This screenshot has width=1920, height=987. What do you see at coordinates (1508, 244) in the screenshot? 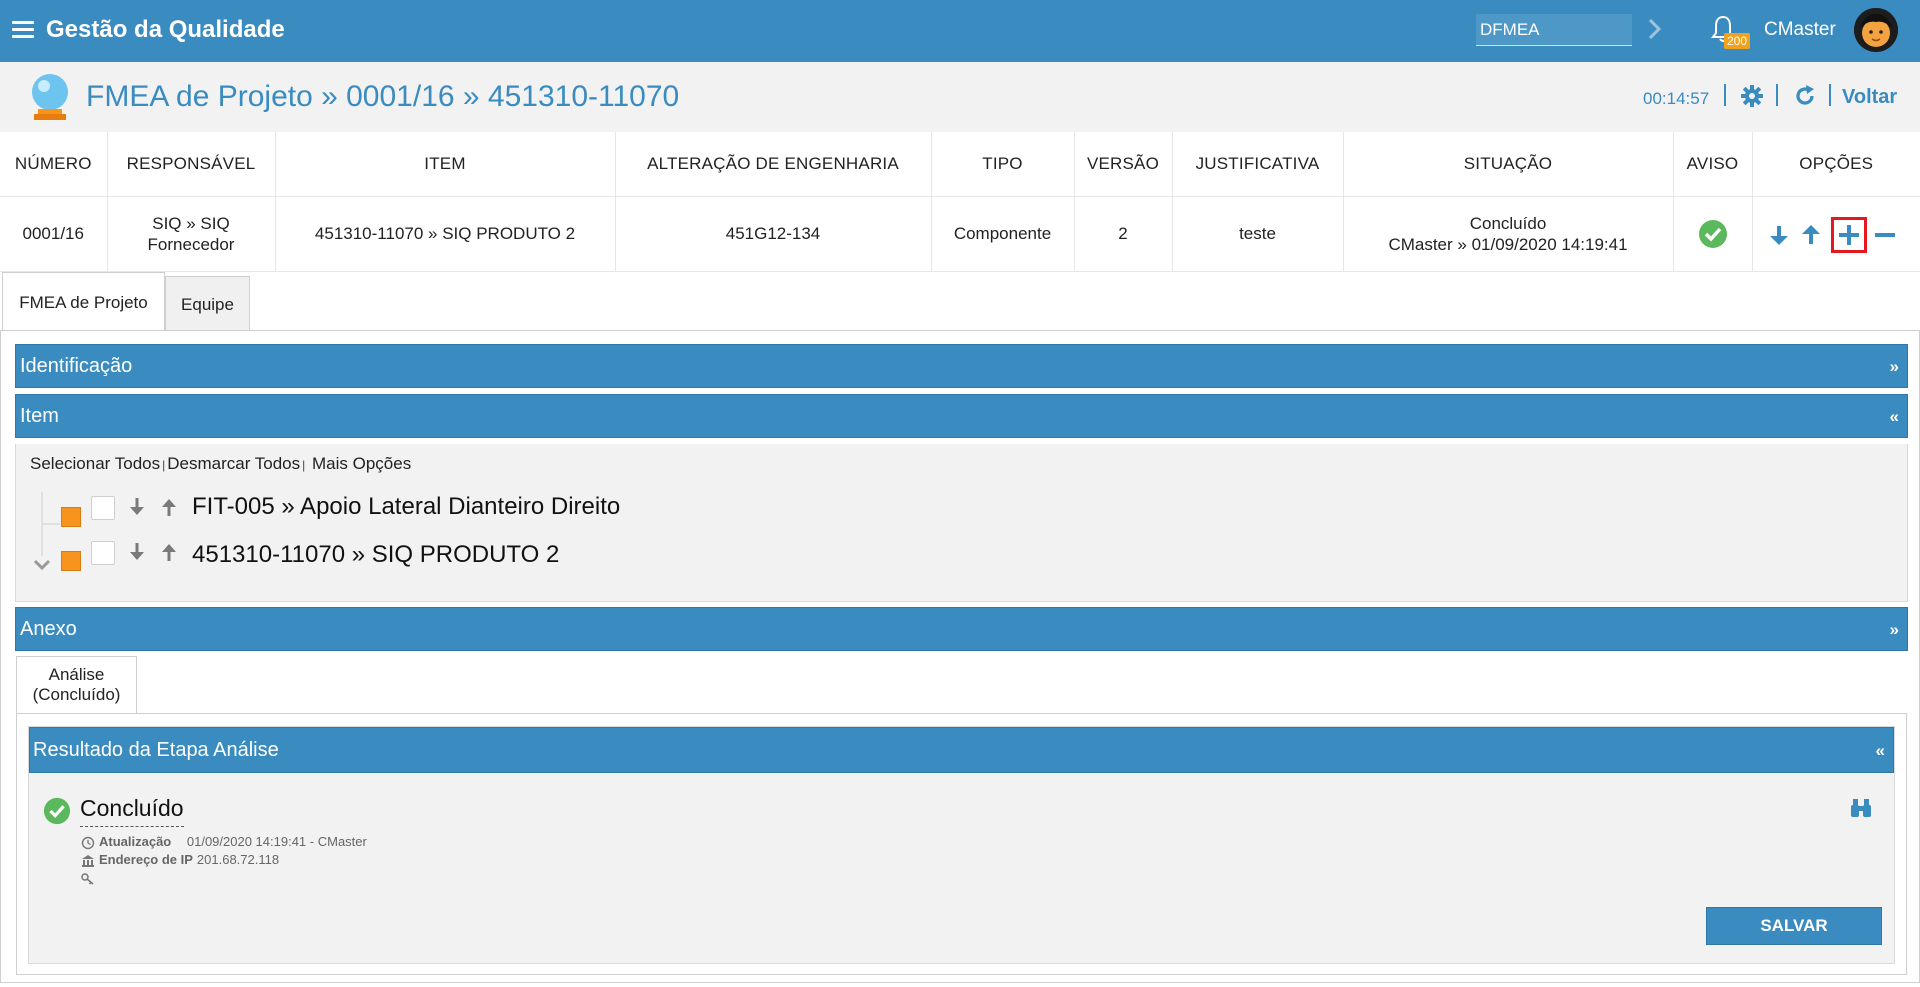
I see `situacao-line2: CMaster » 01/09/2020 14:19:41` at bounding box center [1508, 244].